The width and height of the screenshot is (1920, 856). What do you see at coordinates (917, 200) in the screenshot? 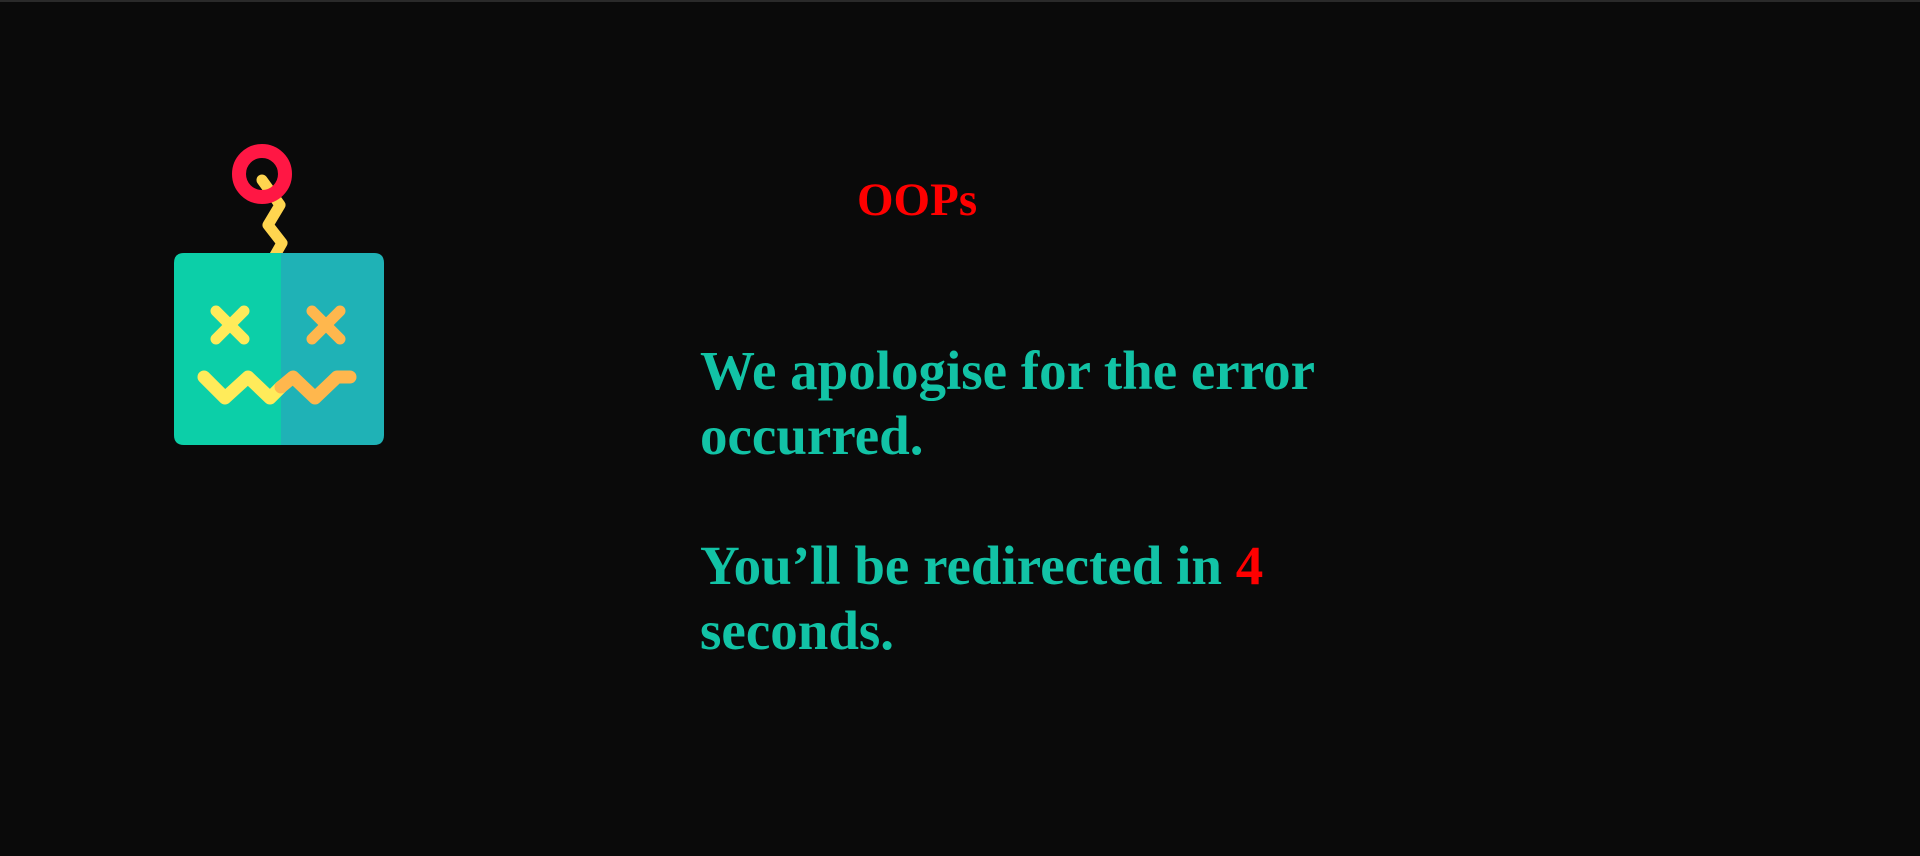
I see `error-title: OOPs` at bounding box center [917, 200].